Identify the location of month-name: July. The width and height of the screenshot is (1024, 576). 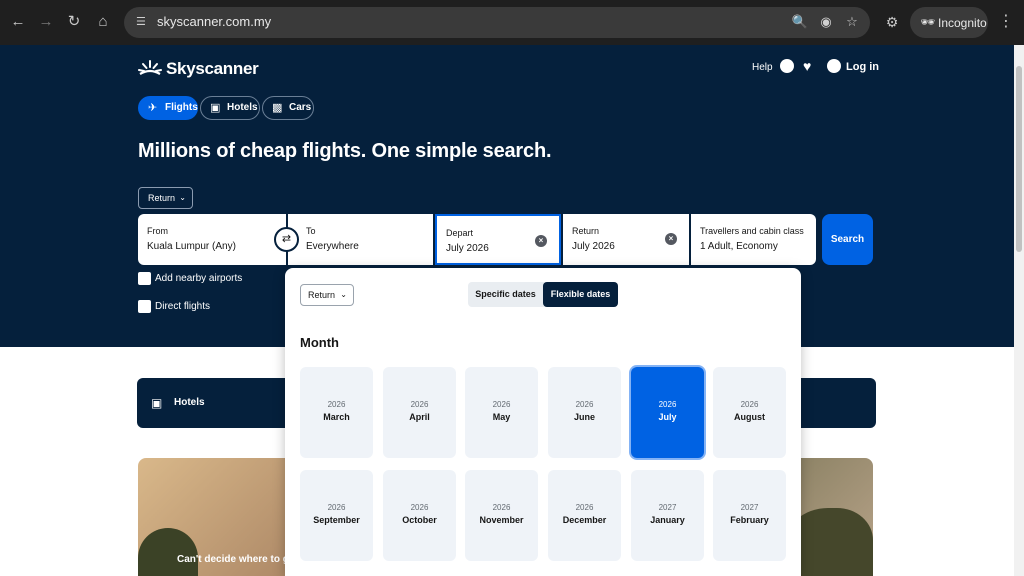
(667, 417).